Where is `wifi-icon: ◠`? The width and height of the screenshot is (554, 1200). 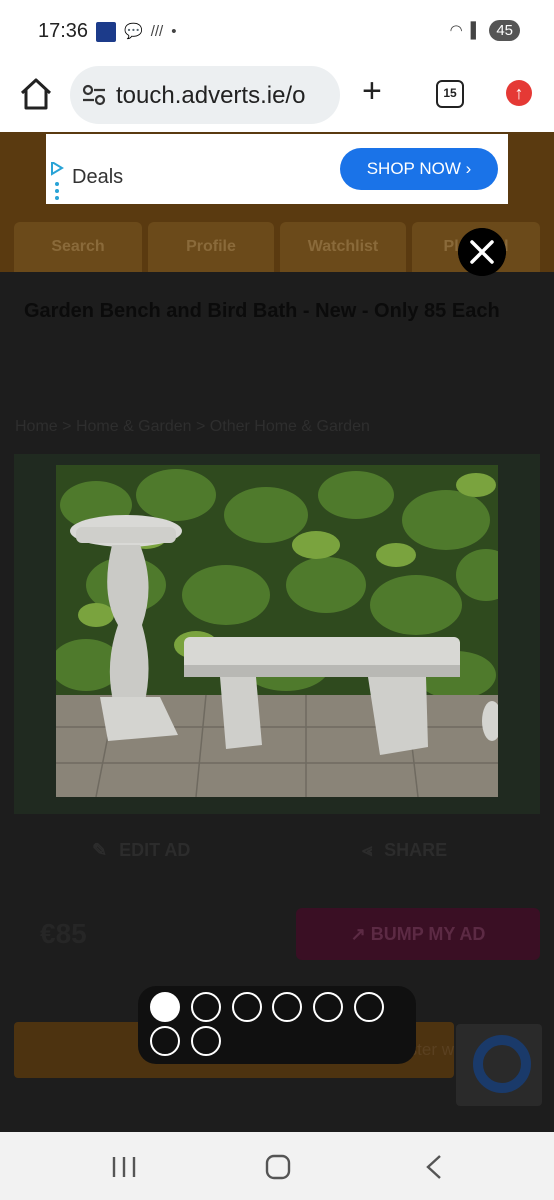 wifi-icon: ◠ is located at coordinates (456, 30).